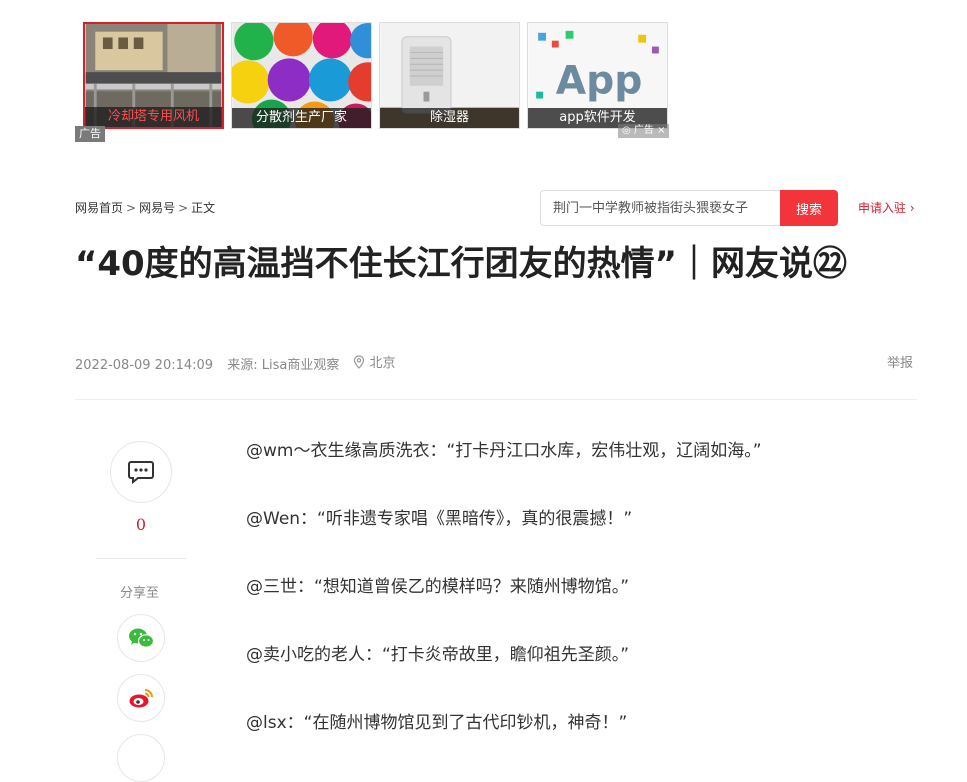  I want to click on article-paragraph: @卖小吃的老人：“打卡炎帝故里，瞻仰祖先圣颜。”, so click(438, 655).